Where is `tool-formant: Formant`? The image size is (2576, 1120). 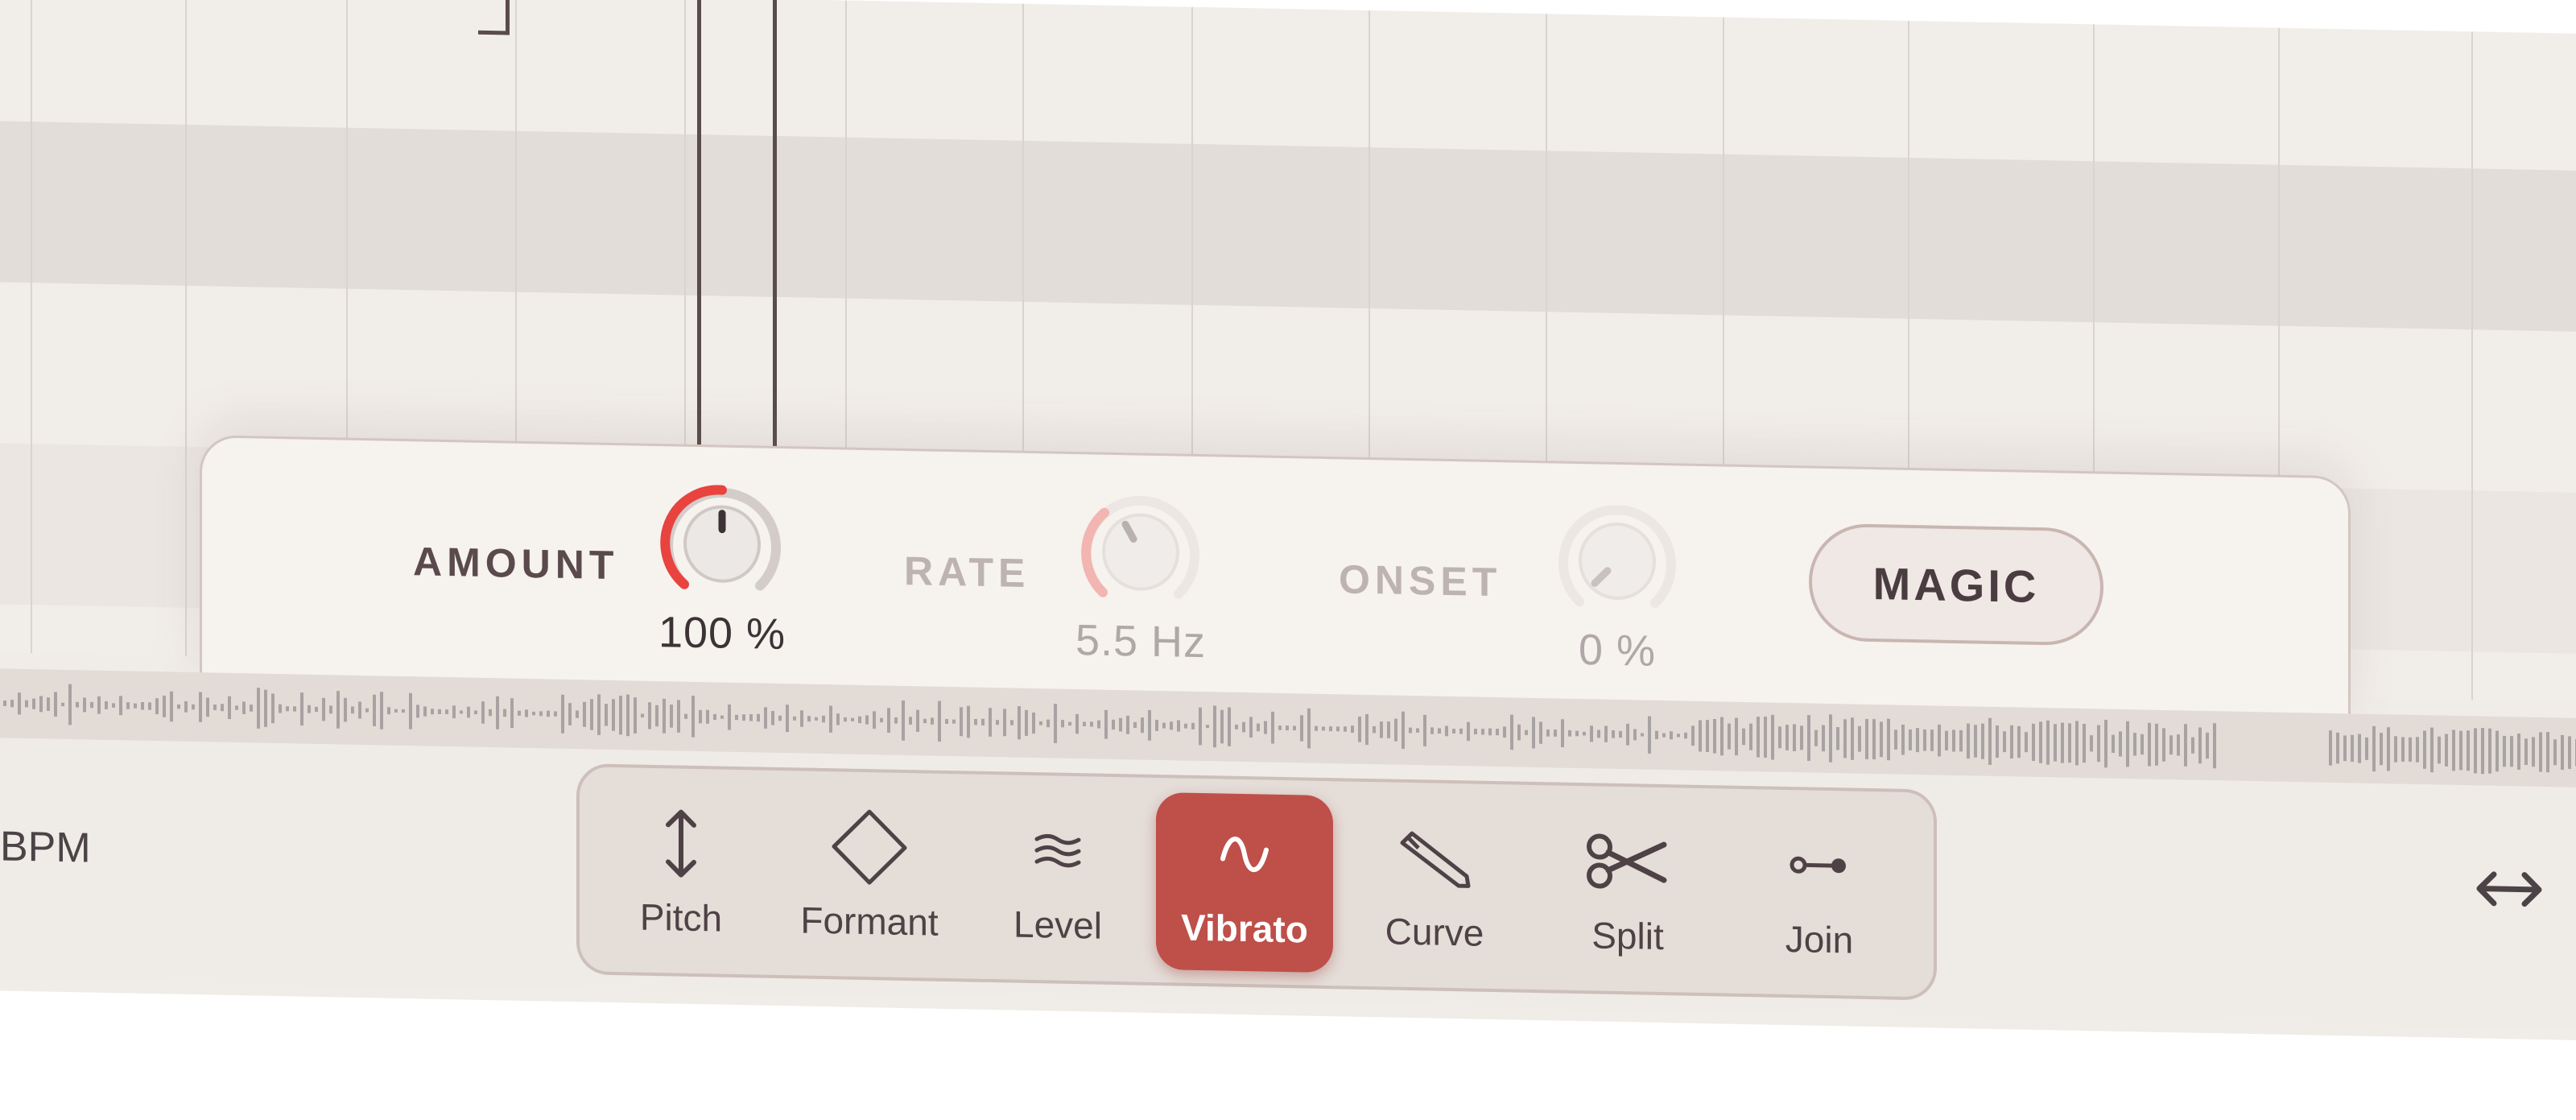 tool-formant: Formant is located at coordinates (869, 875).